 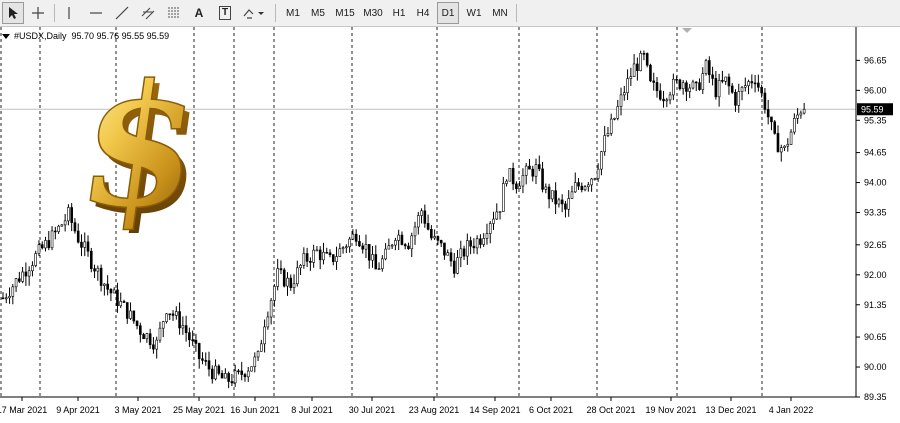 What do you see at coordinates (687, 30) in the screenshot?
I see `chart-shift-marker` at bounding box center [687, 30].